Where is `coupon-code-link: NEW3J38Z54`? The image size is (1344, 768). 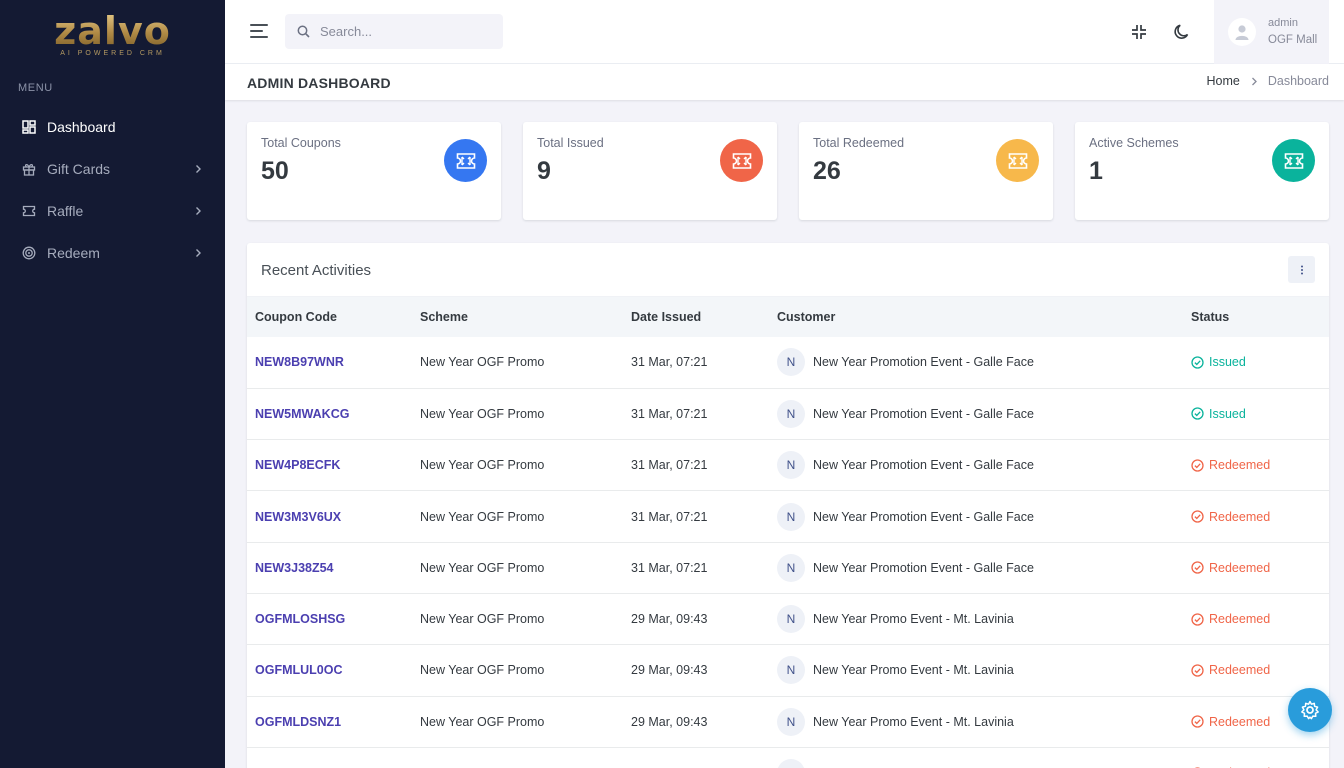 coupon-code-link: NEW3J38Z54 is located at coordinates (329, 567).